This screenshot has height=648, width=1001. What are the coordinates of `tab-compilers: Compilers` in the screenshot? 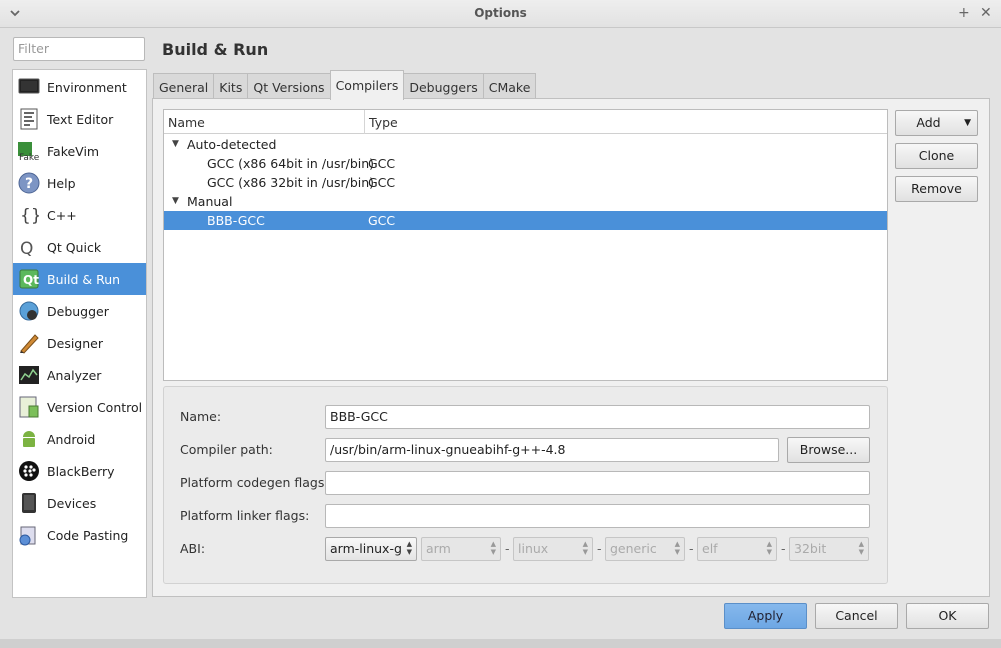 It's located at (367, 85).